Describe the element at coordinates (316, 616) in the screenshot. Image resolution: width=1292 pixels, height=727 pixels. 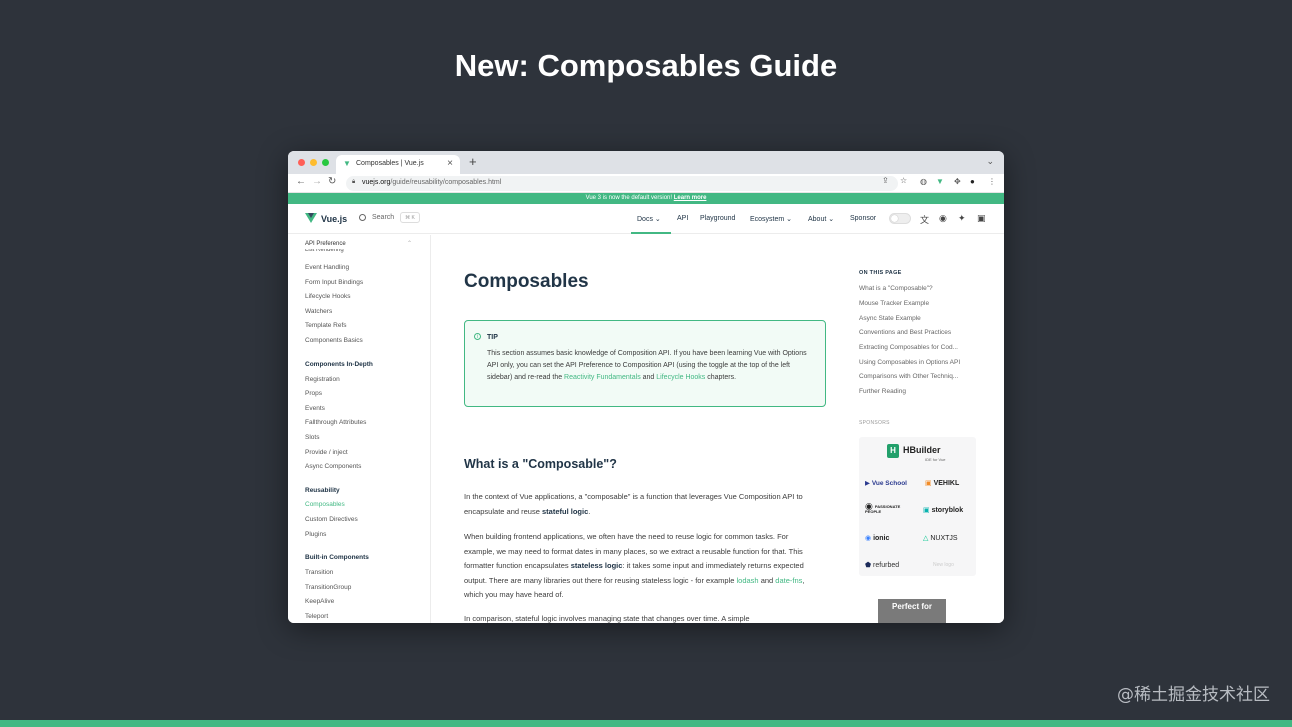
I see `sidebar-item-teleport: Teleport` at that location.